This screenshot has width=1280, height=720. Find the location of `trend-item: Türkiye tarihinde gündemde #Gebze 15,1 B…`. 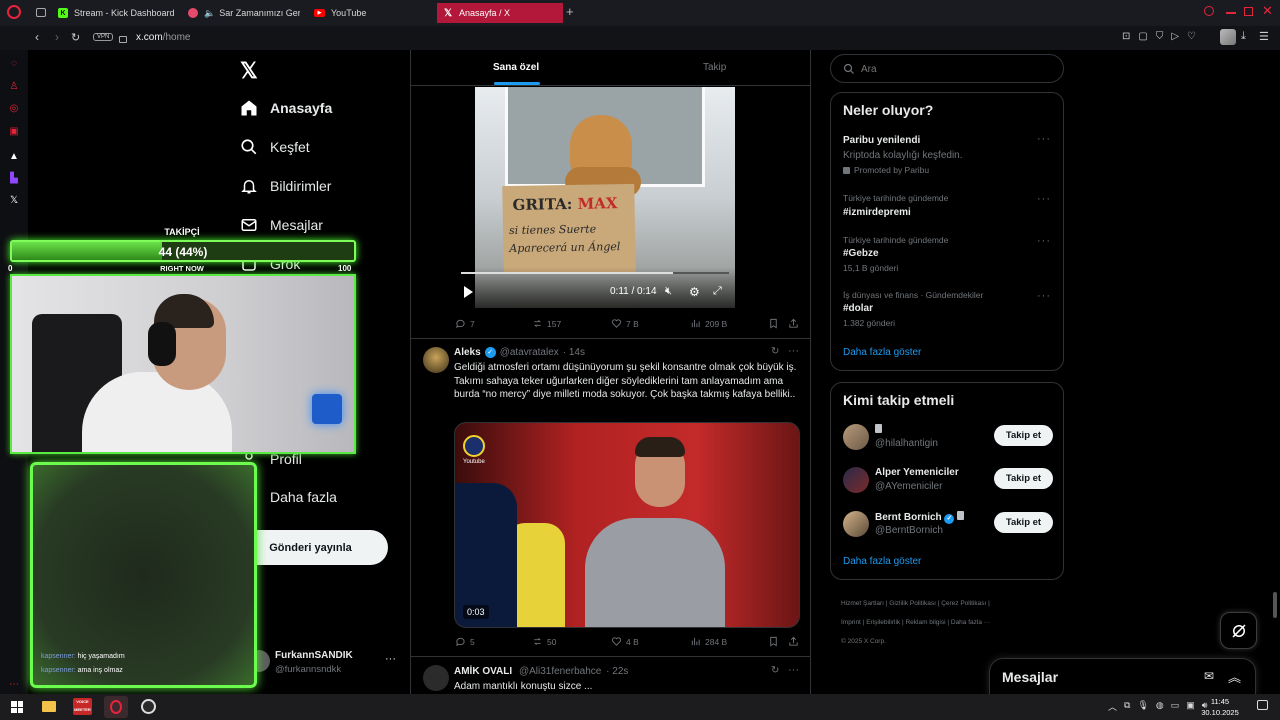

trend-item: Türkiye tarihinde gündemde #Gebze 15,1 B… is located at coordinates (947, 255).